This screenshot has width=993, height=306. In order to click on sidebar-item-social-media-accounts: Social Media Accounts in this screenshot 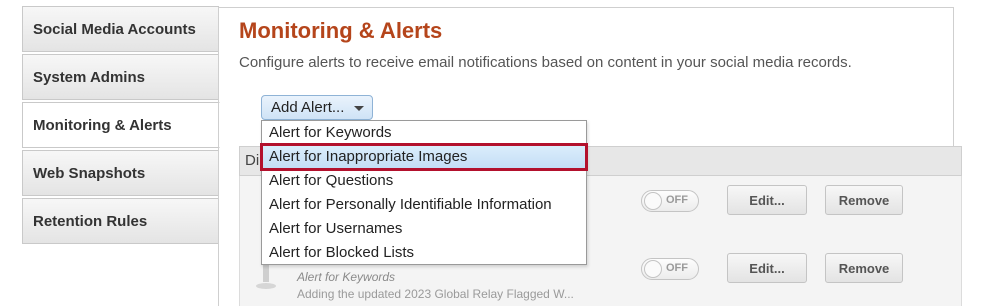, I will do `click(120, 29)`.